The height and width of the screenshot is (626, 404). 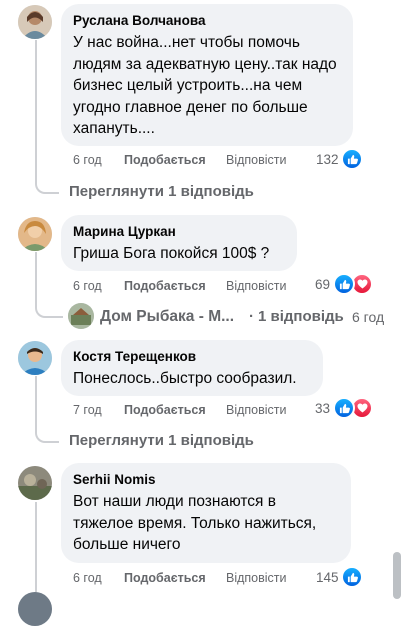 I want to click on comment-author: Марина Цуркан, so click(x=179, y=231).